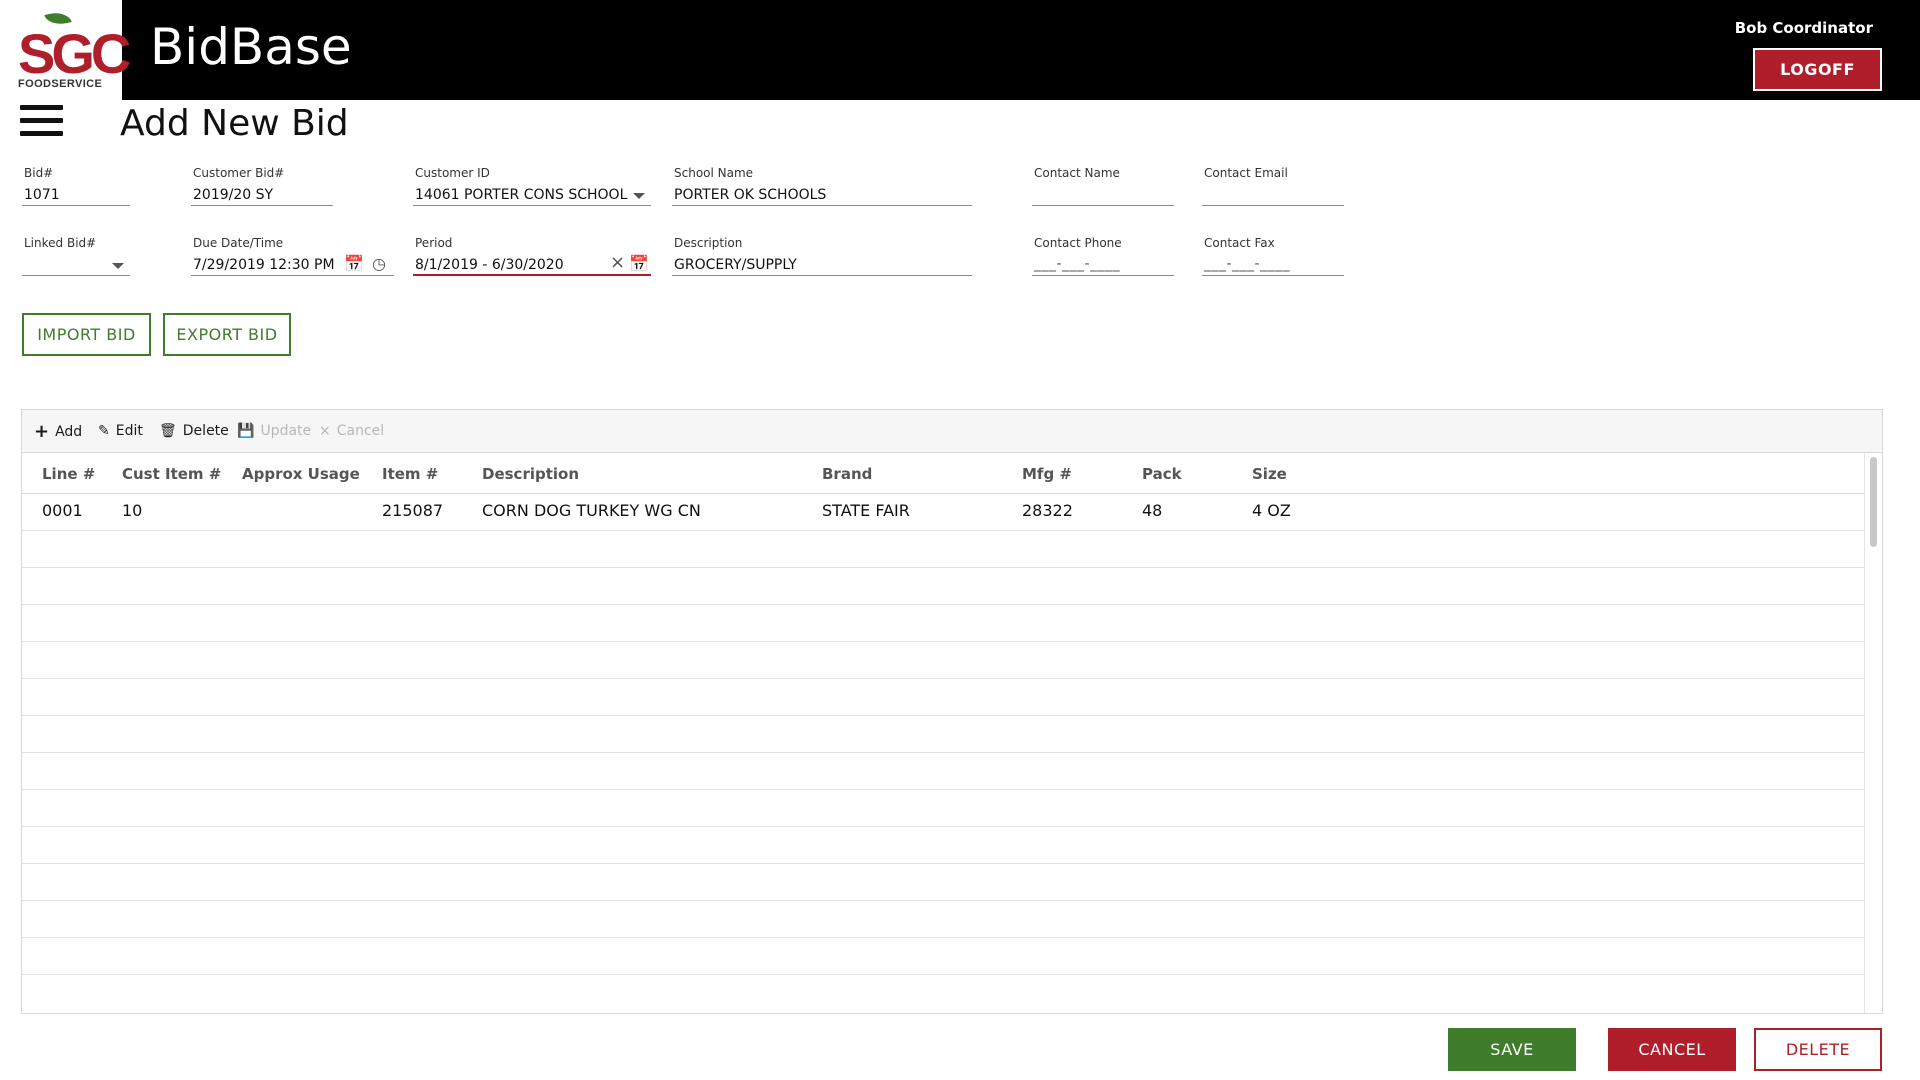  What do you see at coordinates (750, 195) in the screenshot?
I see `school-name-value: PORTER OK SCHOOLS` at bounding box center [750, 195].